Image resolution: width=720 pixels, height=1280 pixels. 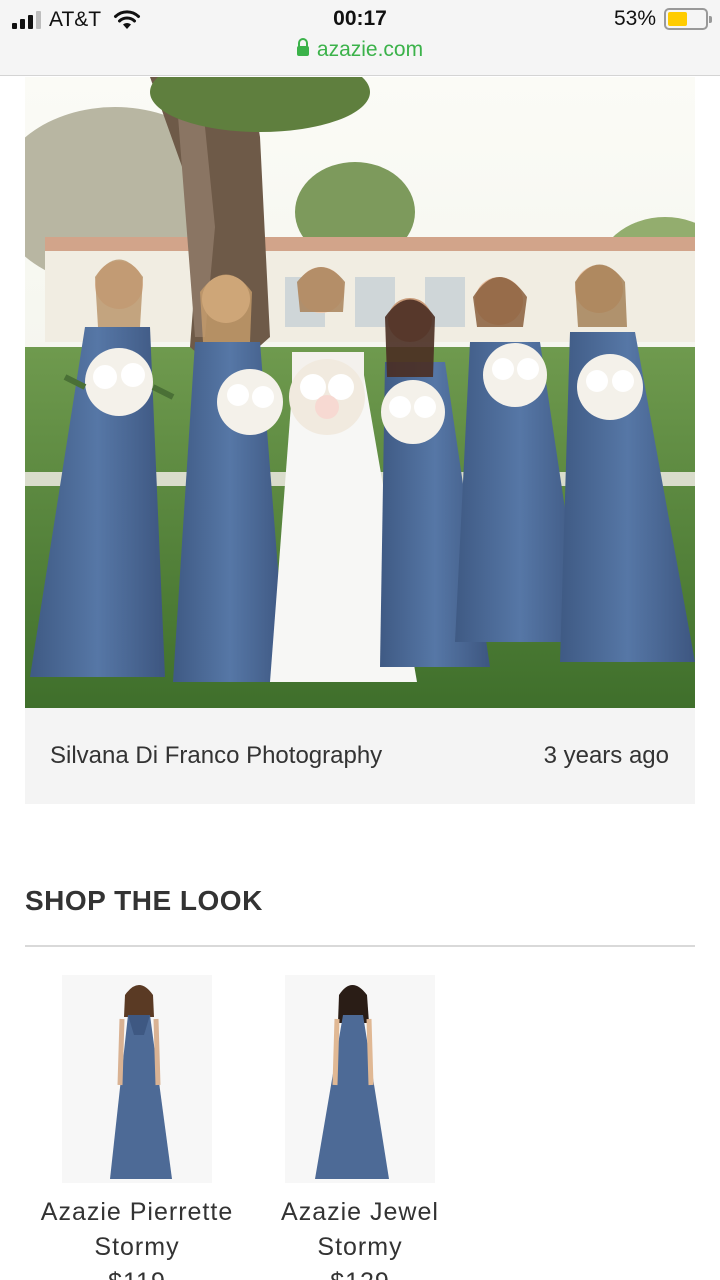 What do you see at coordinates (360, 946) in the screenshot?
I see `section-divider` at bounding box center [360, 946].